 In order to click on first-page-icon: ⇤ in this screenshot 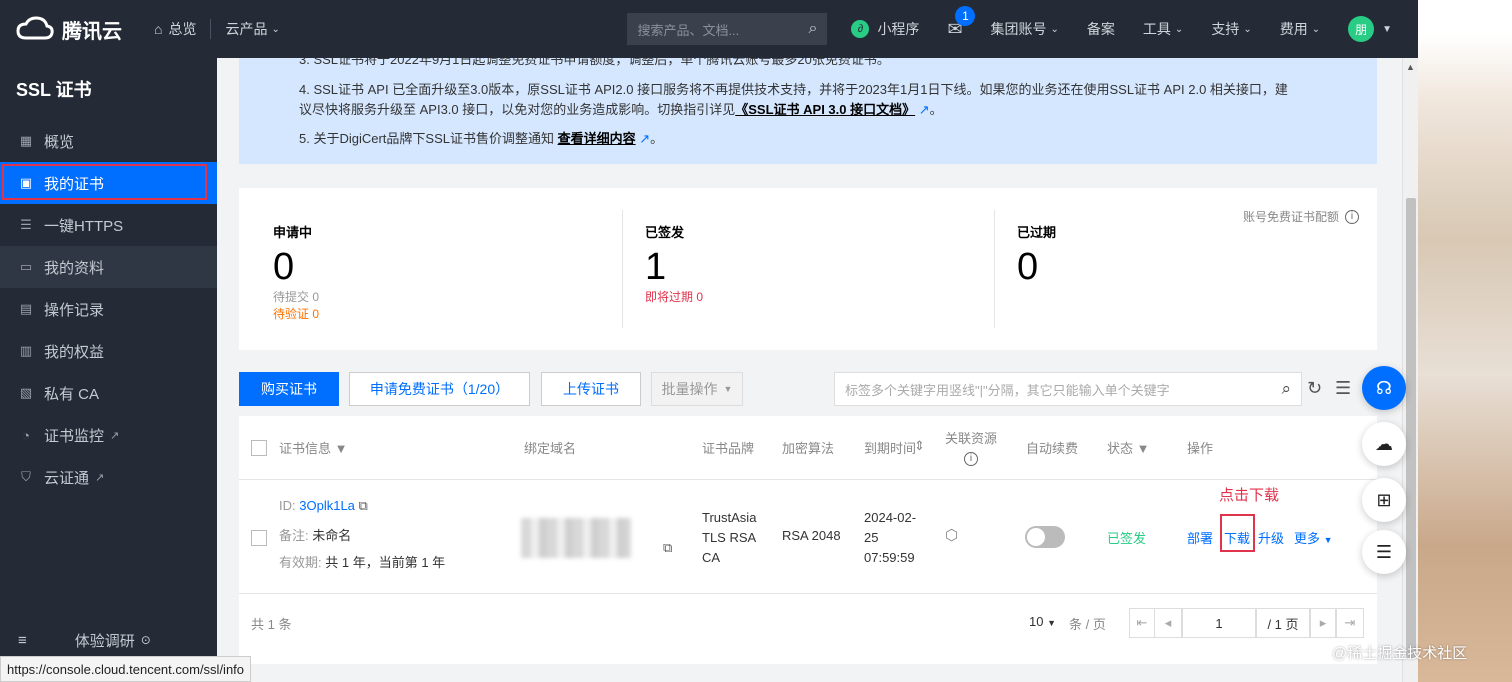, I will do `click(1142, 622)`.